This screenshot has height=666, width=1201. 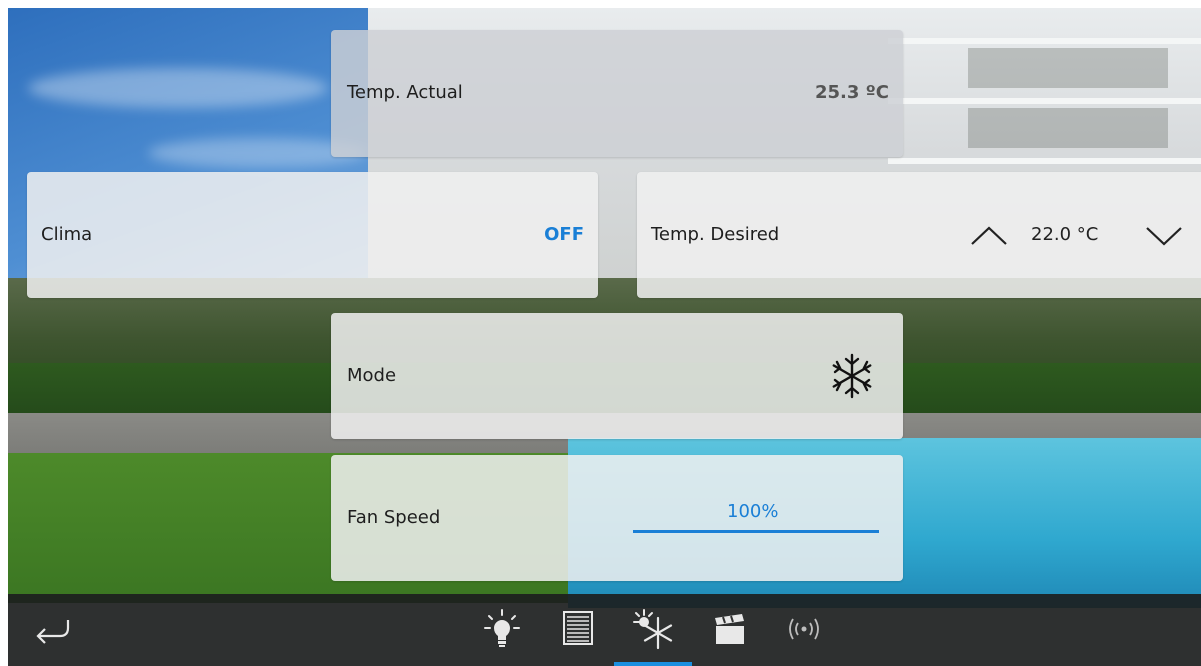 I want to click on scene-clapper-icon, so click(x=730, y=629).